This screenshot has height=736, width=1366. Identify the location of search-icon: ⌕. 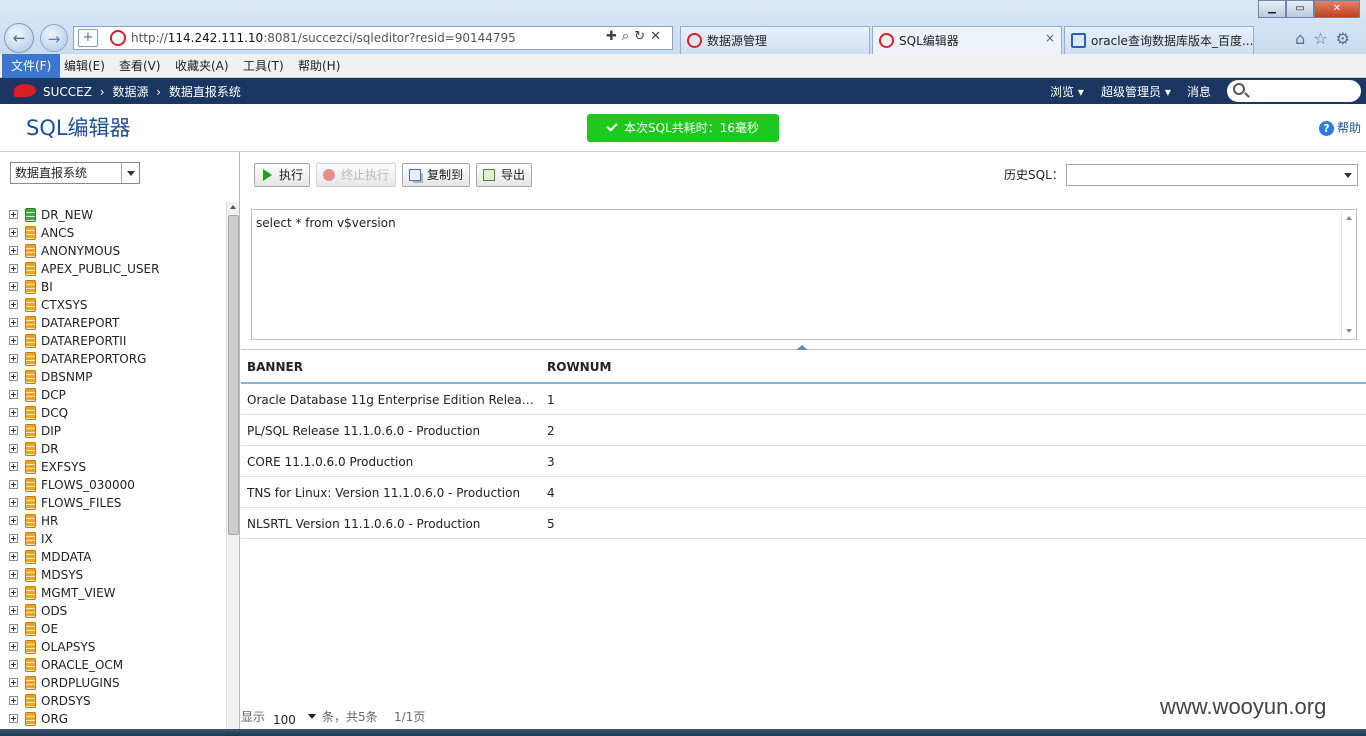
(628, 36).